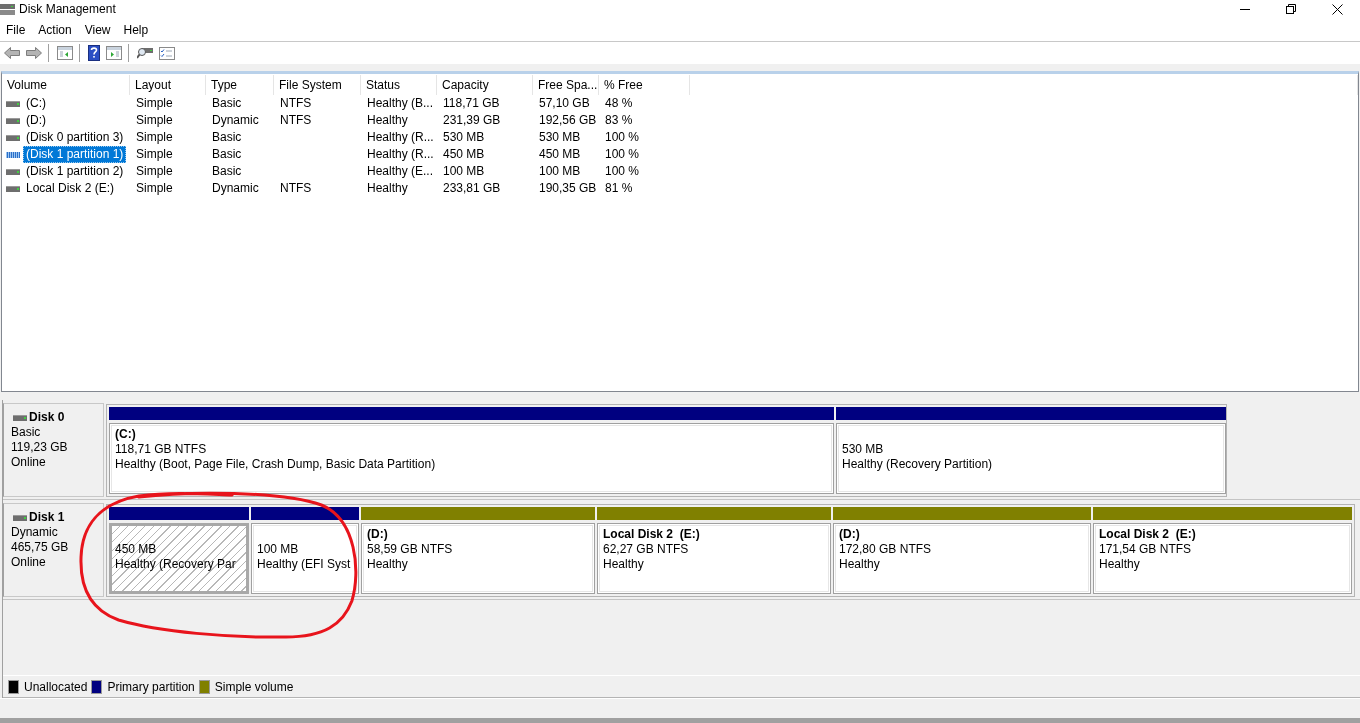 The width and height of the screenshot is (1360, 723). I want to click on percent-free-value: 48 %, so click(619, 103).